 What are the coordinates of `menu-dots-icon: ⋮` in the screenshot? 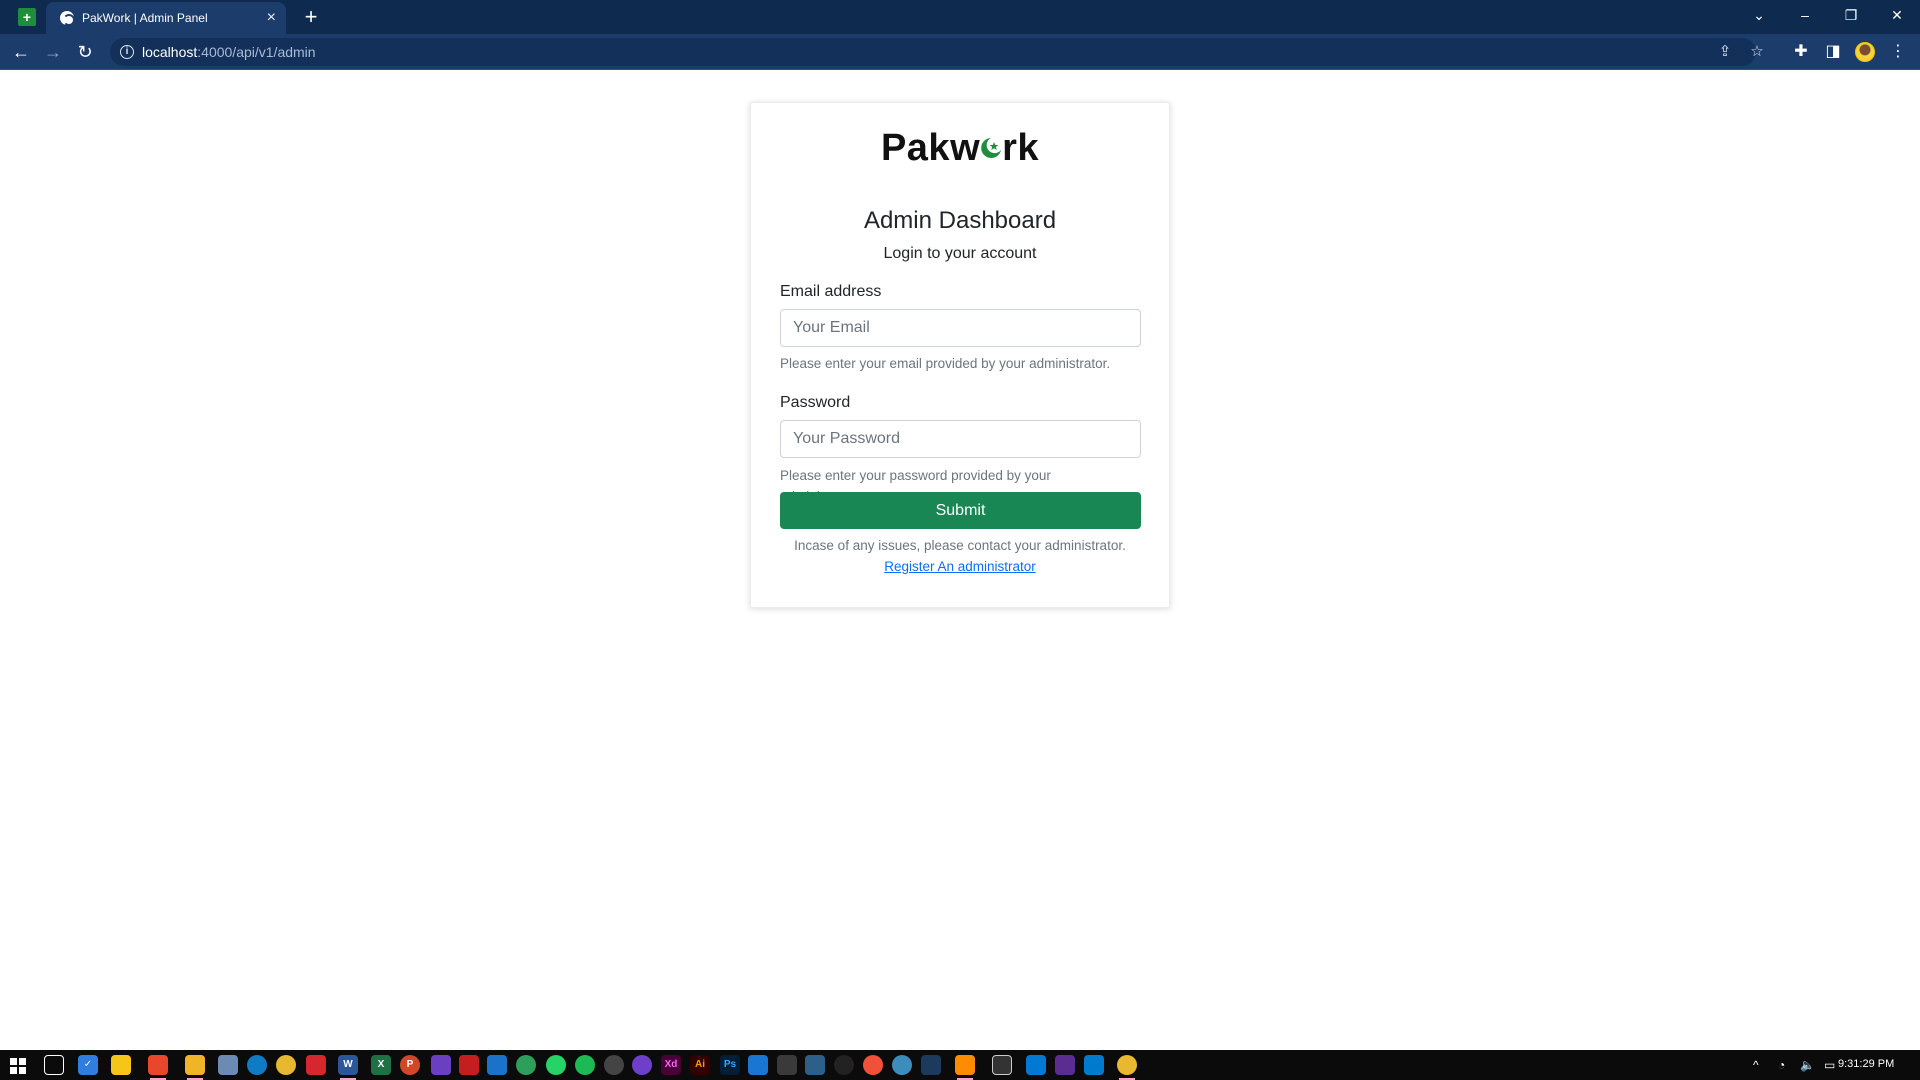 It's located at (1898, 52).